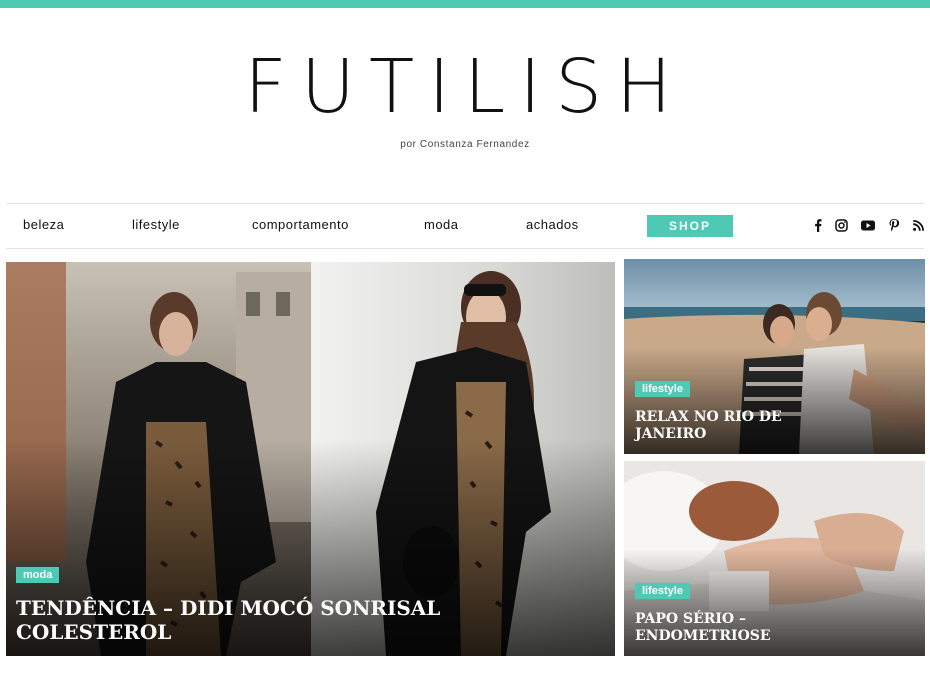 This screenshot has height=680, width=930. Describe the element at coordinates (552, 224) in the screenshot. I see `nav-item-achados: achados` at that location.